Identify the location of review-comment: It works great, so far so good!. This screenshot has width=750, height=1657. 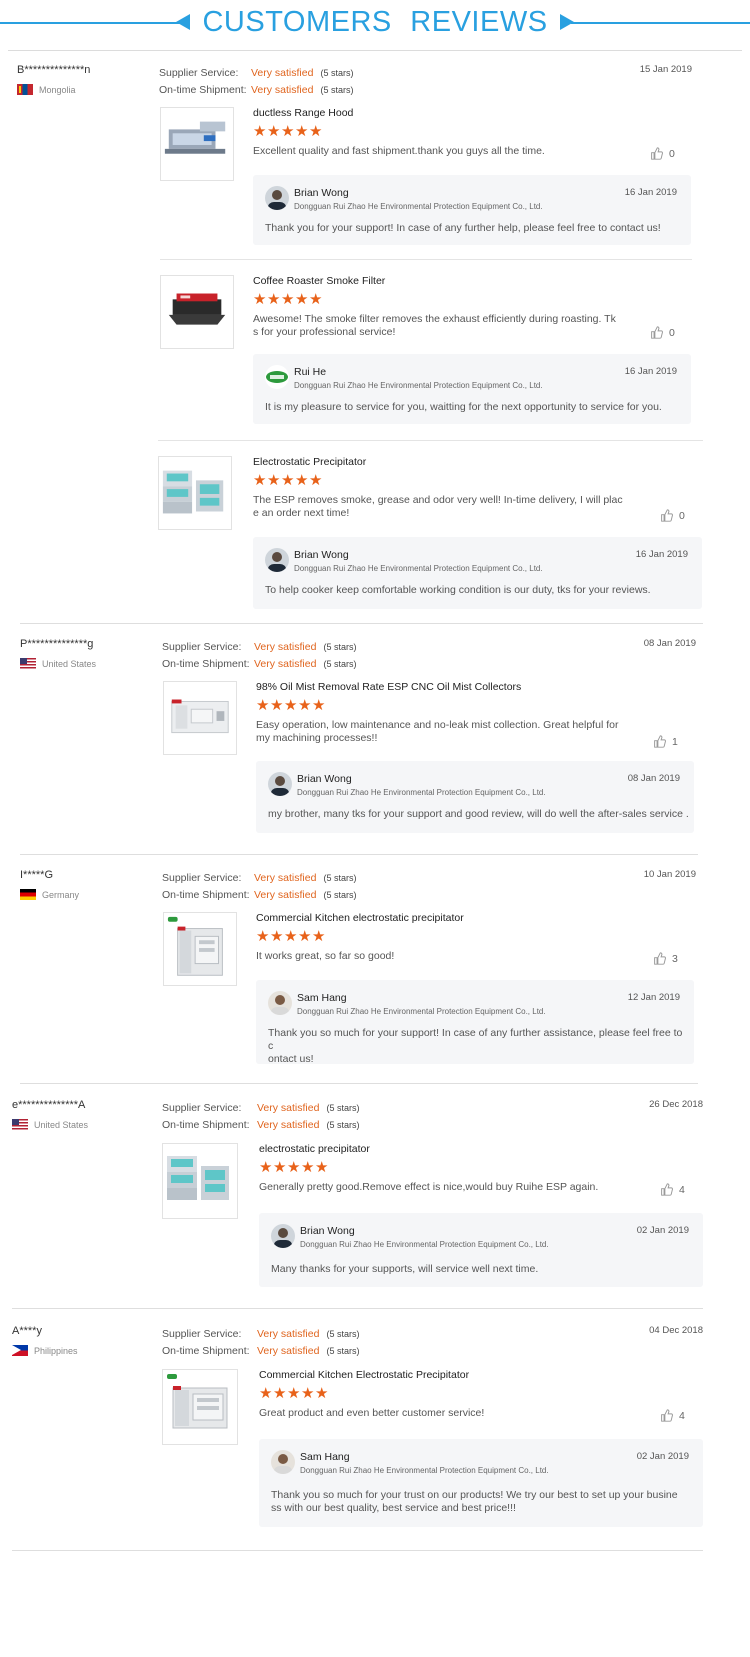
(325, 956).